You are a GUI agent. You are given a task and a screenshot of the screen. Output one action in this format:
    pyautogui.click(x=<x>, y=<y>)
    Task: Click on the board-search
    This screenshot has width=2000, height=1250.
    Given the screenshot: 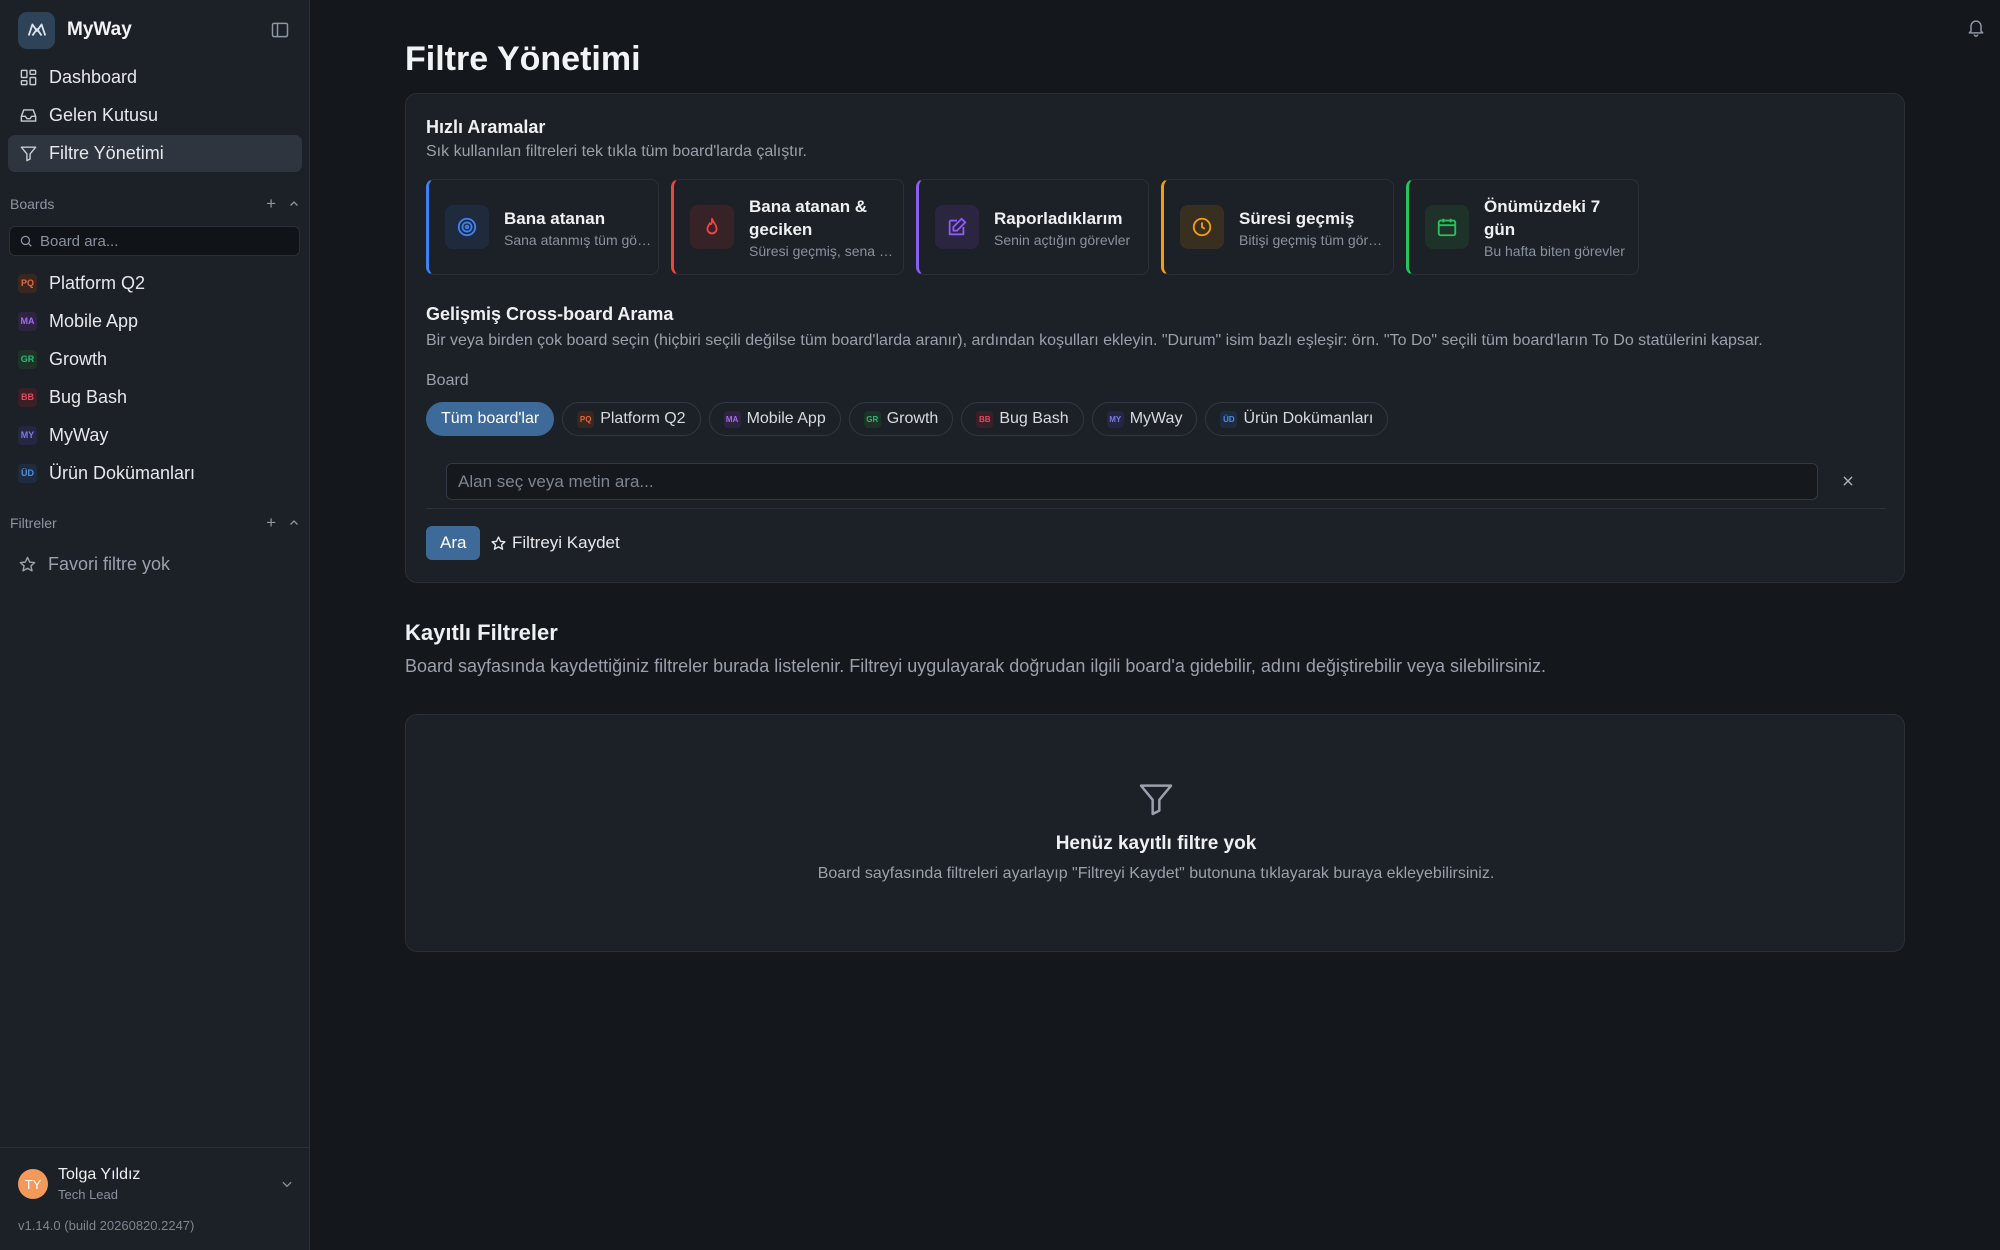 What is the action you would take?
    pyautogui.click(x=154, y=241)
    